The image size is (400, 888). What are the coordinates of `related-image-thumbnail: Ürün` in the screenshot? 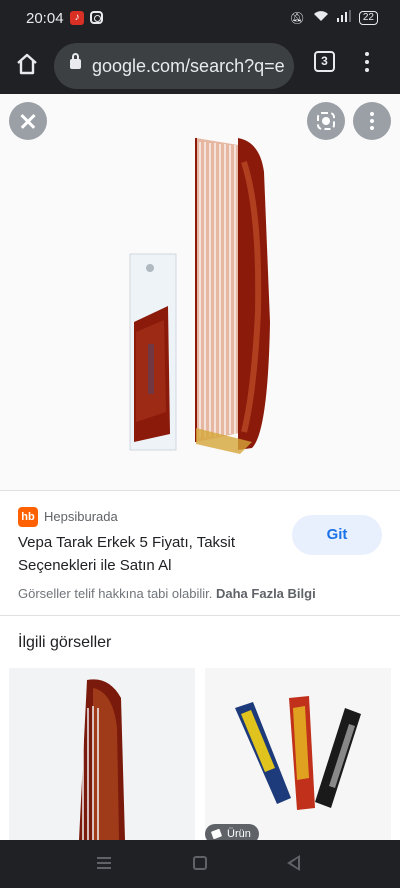 It's located at (298, 754).